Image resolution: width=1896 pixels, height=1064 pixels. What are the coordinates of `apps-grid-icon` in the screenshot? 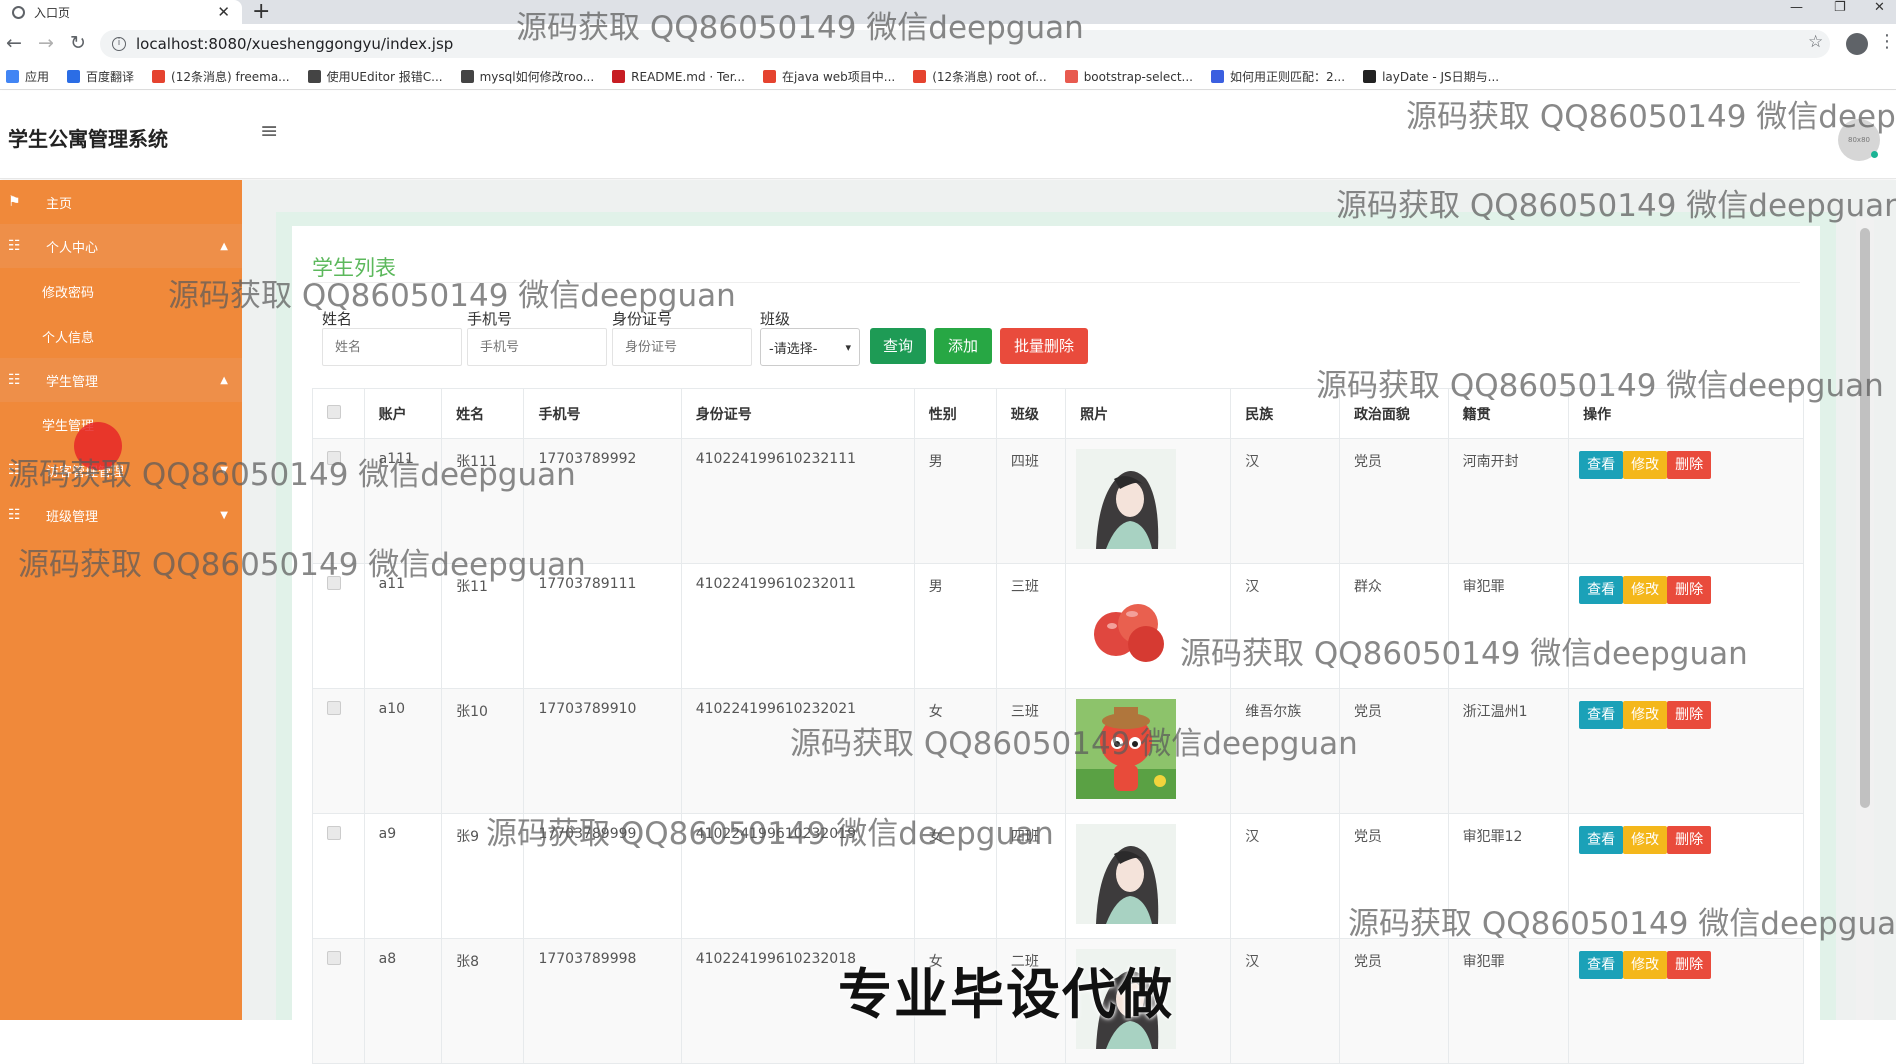 It's located at (12, 76).